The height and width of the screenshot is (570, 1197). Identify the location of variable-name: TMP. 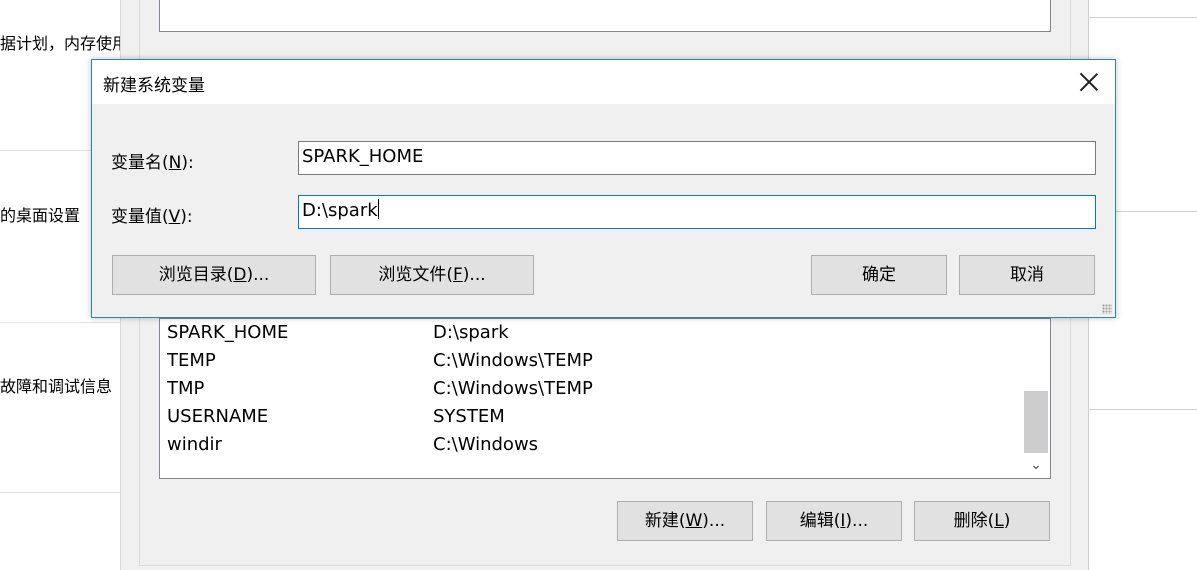
(186, 388).